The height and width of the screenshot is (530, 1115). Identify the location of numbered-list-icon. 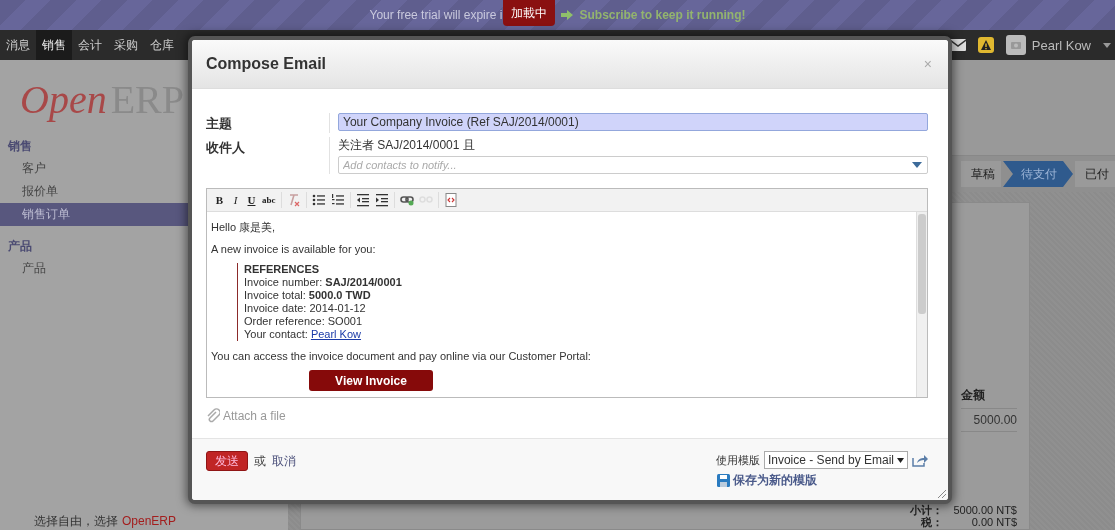
(337, 200).